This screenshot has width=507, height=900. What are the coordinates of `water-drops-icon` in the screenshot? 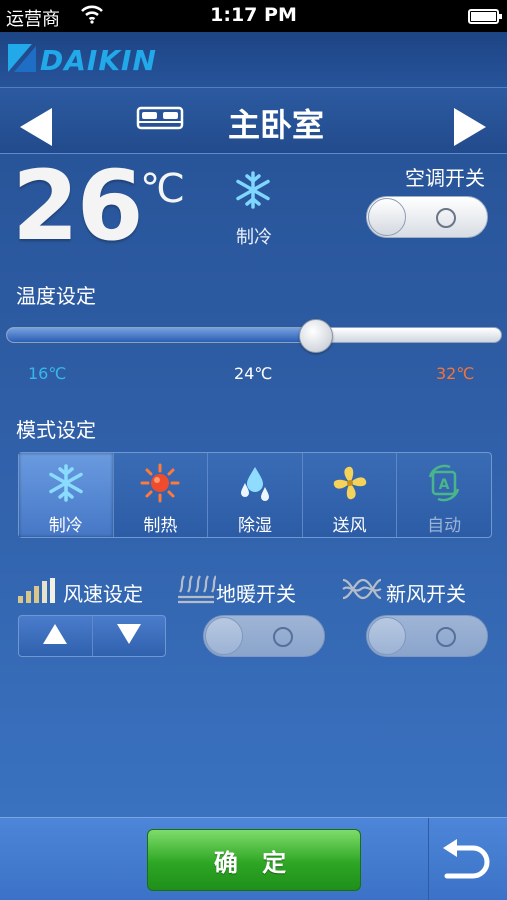 It's located at (255, 483).